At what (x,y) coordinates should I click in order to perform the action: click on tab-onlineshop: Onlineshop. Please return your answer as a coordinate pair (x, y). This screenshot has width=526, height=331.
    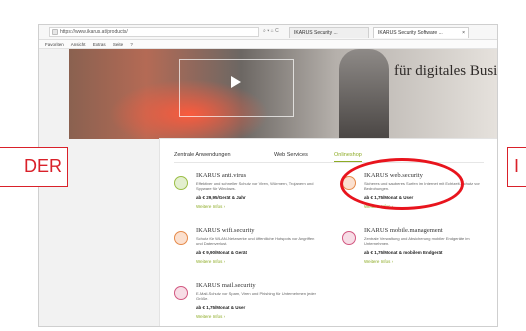
    Looking at the image, I should click on (348, 157).